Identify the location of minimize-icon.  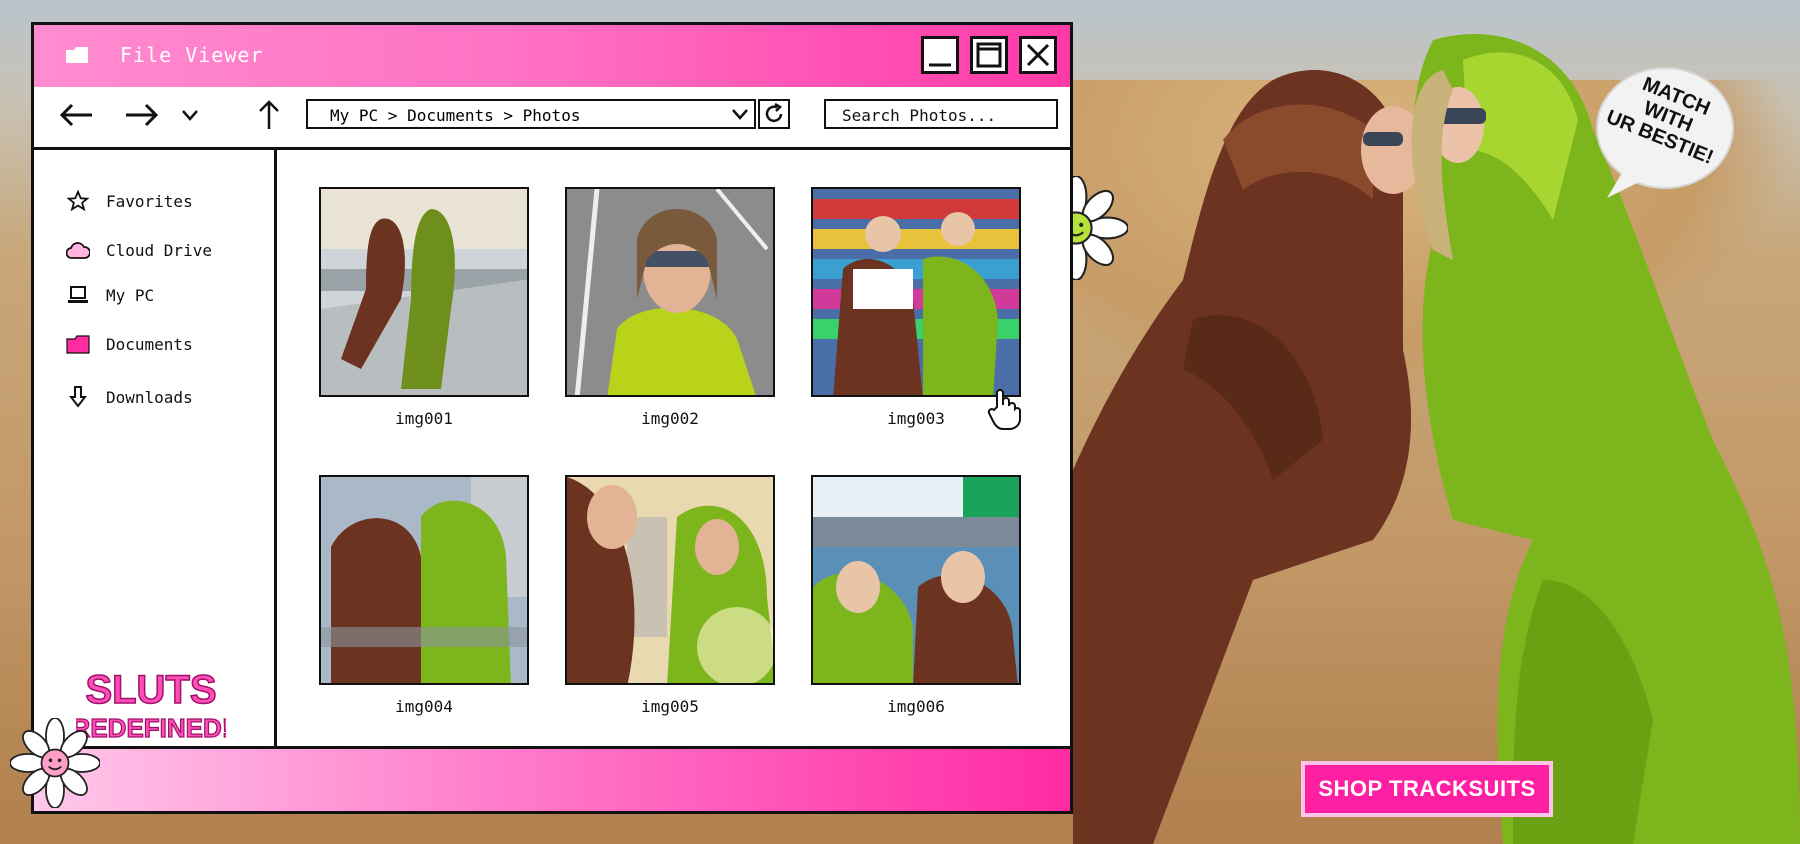
(940, 65).